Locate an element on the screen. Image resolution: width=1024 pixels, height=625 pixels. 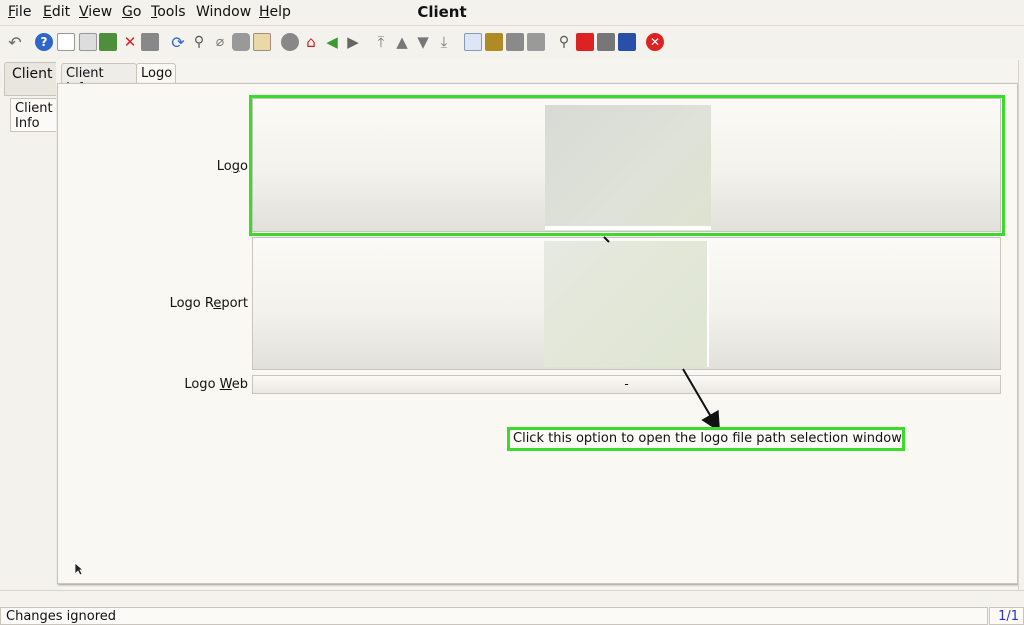
callout-arrows is located at coordinates (662, 334).